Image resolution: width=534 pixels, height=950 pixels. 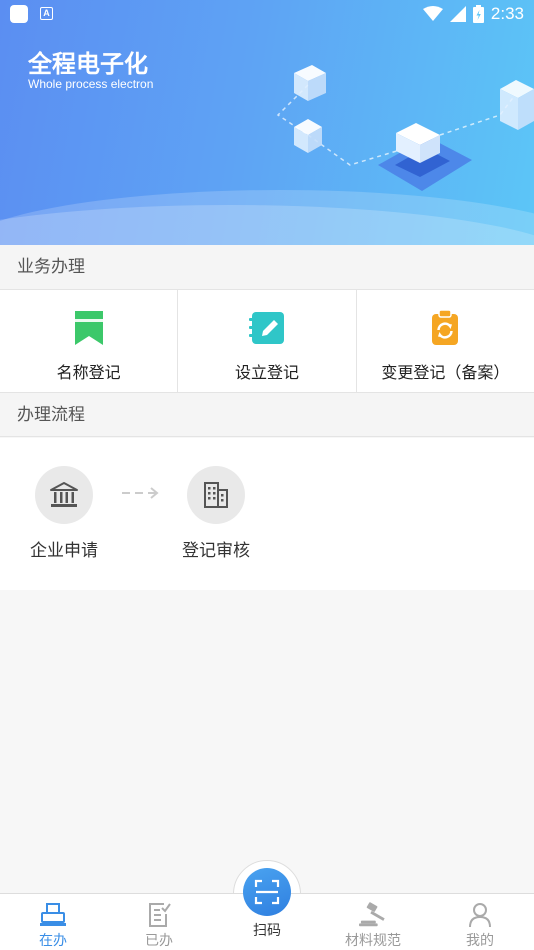 I want to click on process-step-apply: 企业申请, so click(x=64, y=513).